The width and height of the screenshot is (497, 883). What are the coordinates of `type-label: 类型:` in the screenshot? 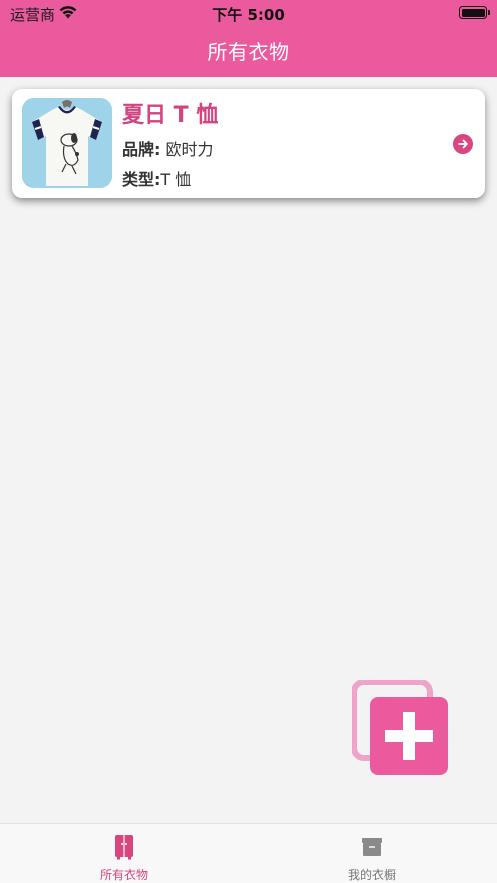 It's located at (141, 179).